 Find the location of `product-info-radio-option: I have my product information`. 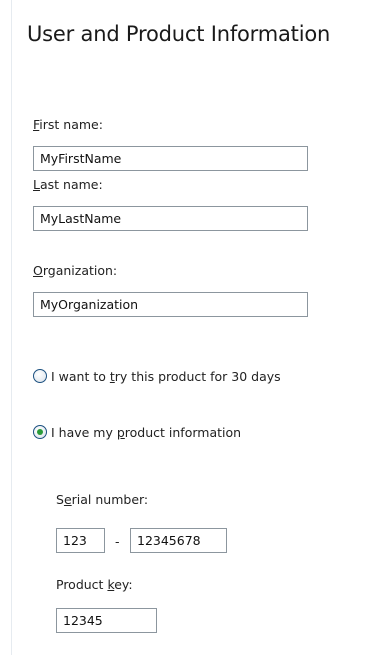

product-info-radio-option: I have my product information is located at coordinates (137, 432).